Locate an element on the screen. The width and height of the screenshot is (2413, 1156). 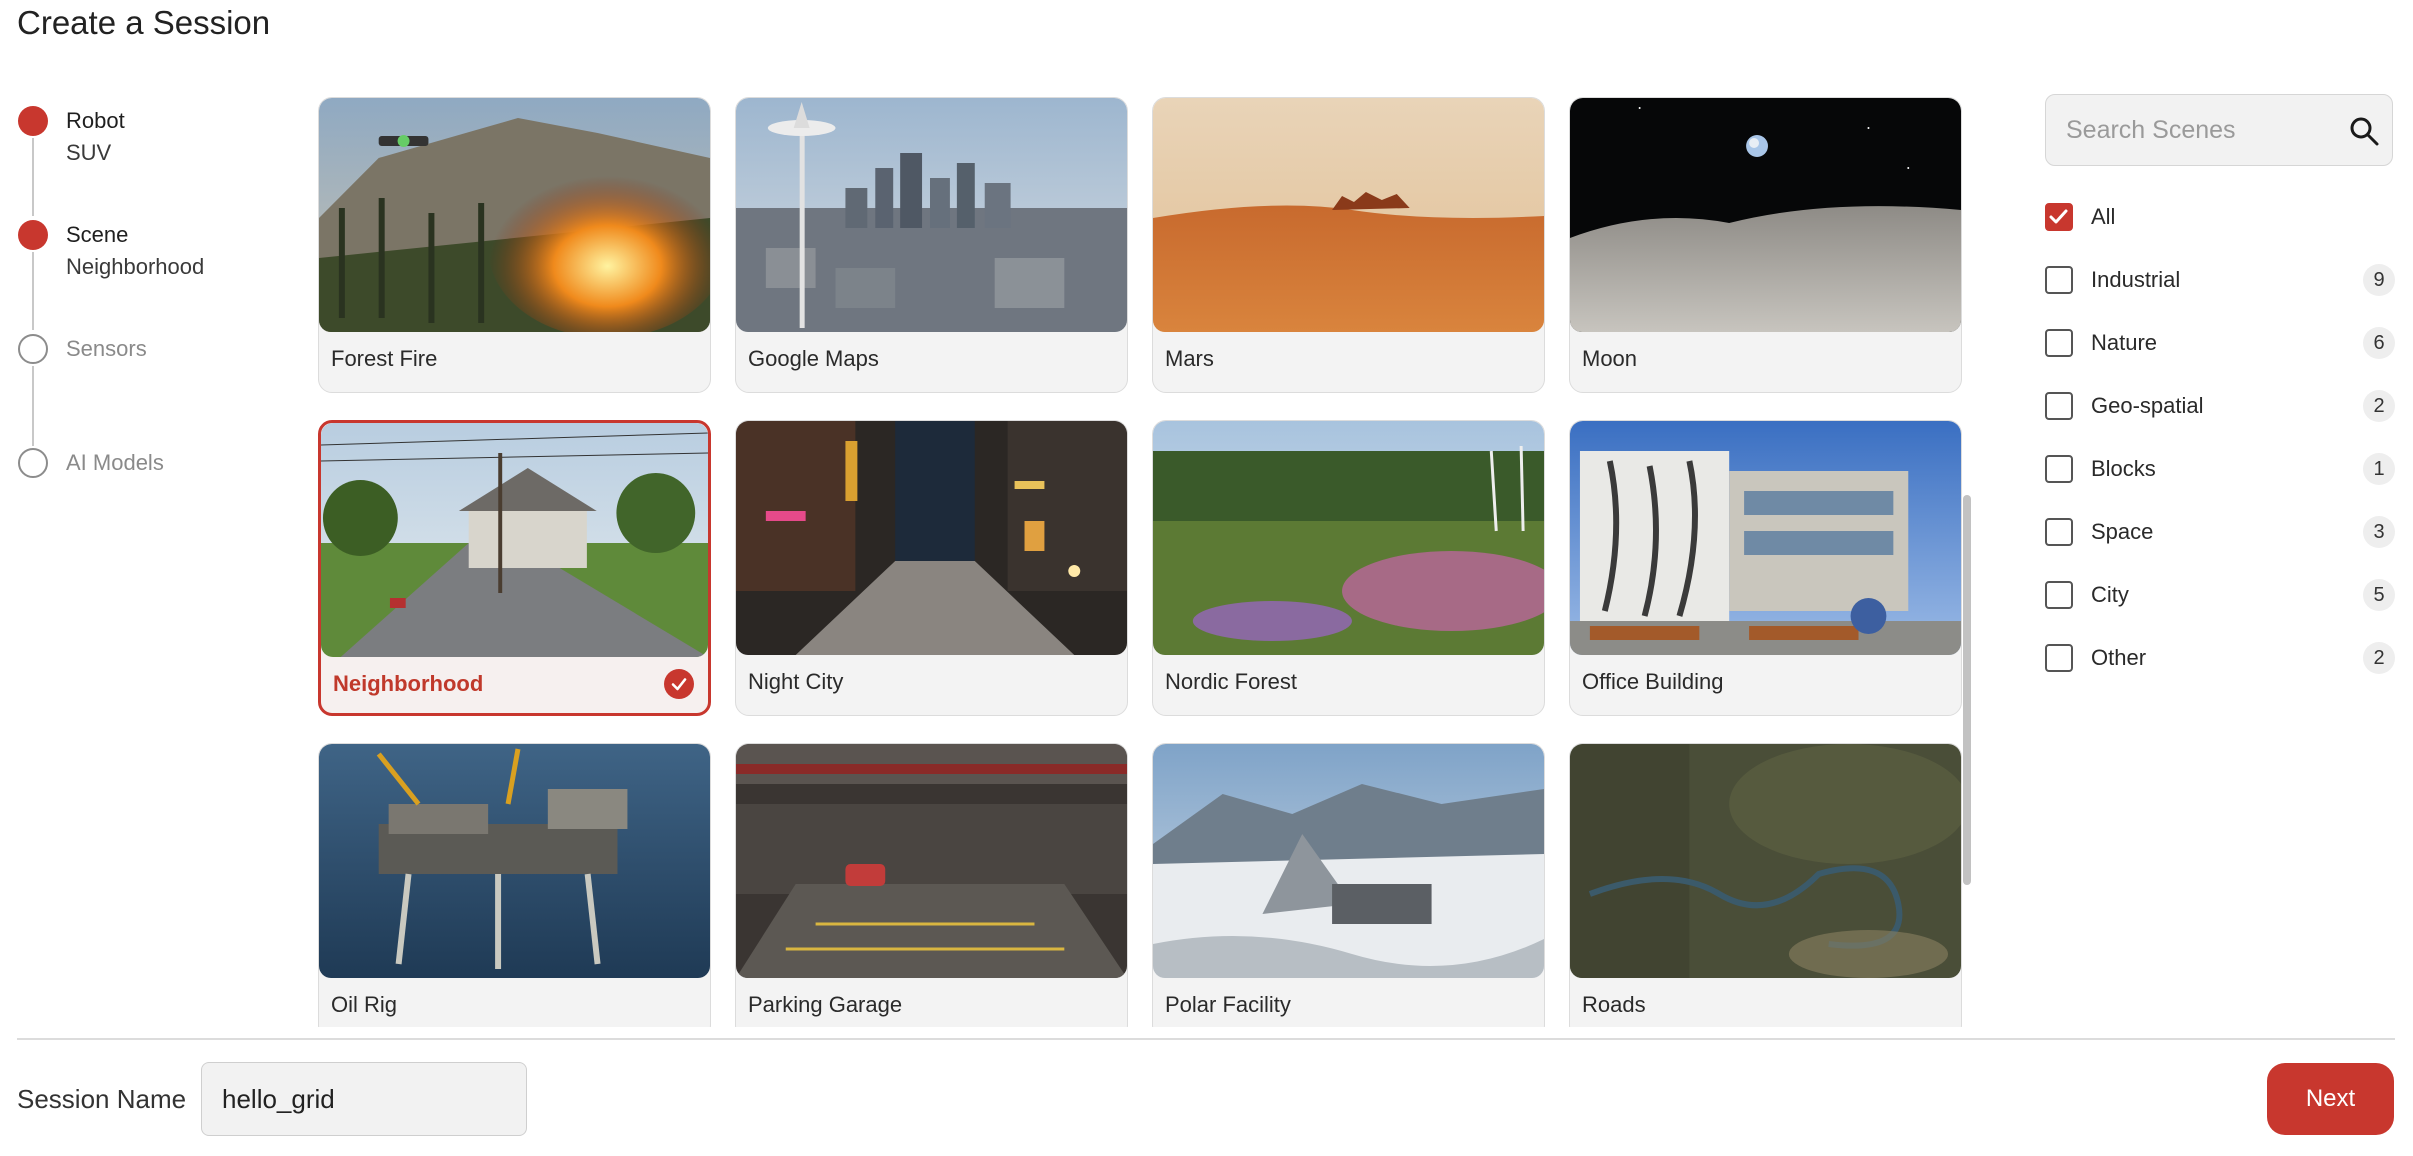
filter-label: City is located at coordinates (2110, 594).